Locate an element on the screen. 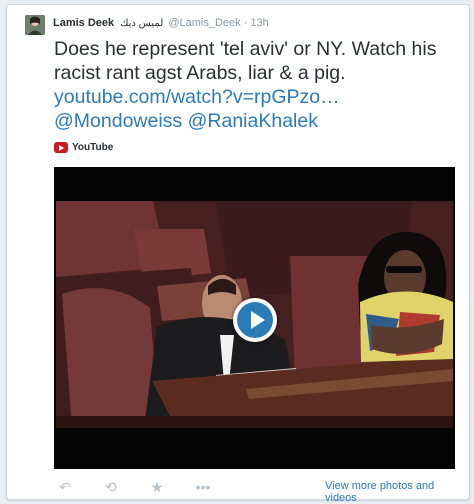 The height and width of the screenshot is (504, 474). play-button is located at coordinates (255, 320).